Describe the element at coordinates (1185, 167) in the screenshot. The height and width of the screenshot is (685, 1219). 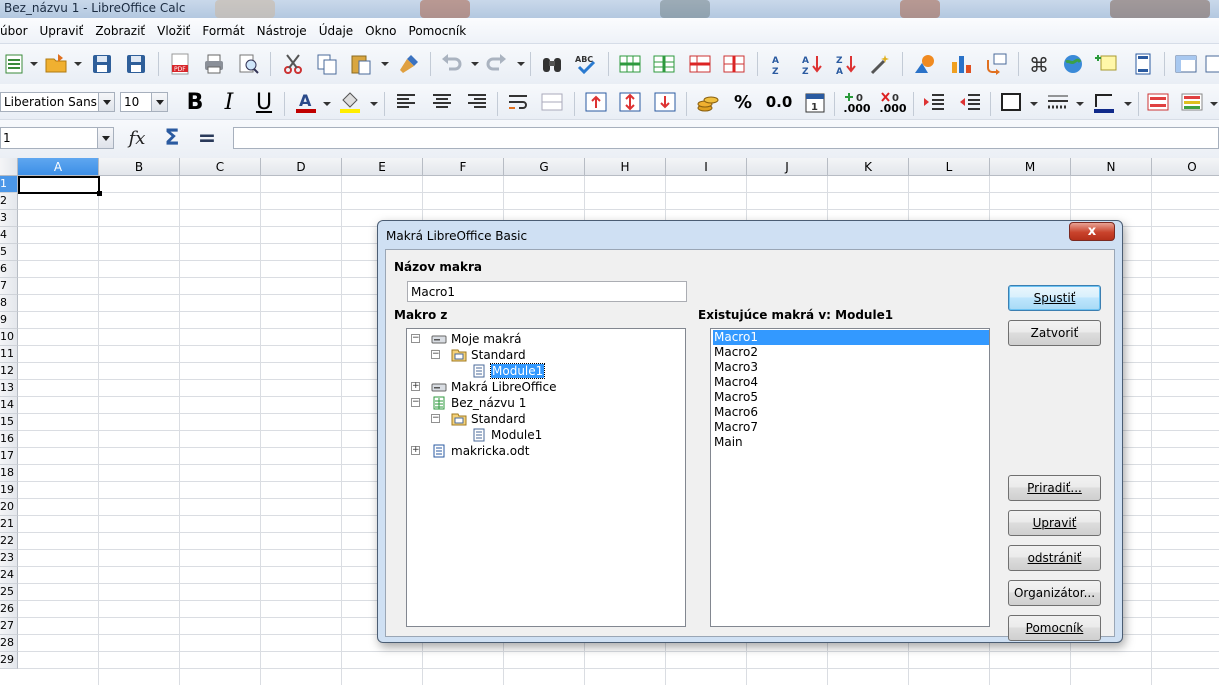
I see `column-header: O` at that location.